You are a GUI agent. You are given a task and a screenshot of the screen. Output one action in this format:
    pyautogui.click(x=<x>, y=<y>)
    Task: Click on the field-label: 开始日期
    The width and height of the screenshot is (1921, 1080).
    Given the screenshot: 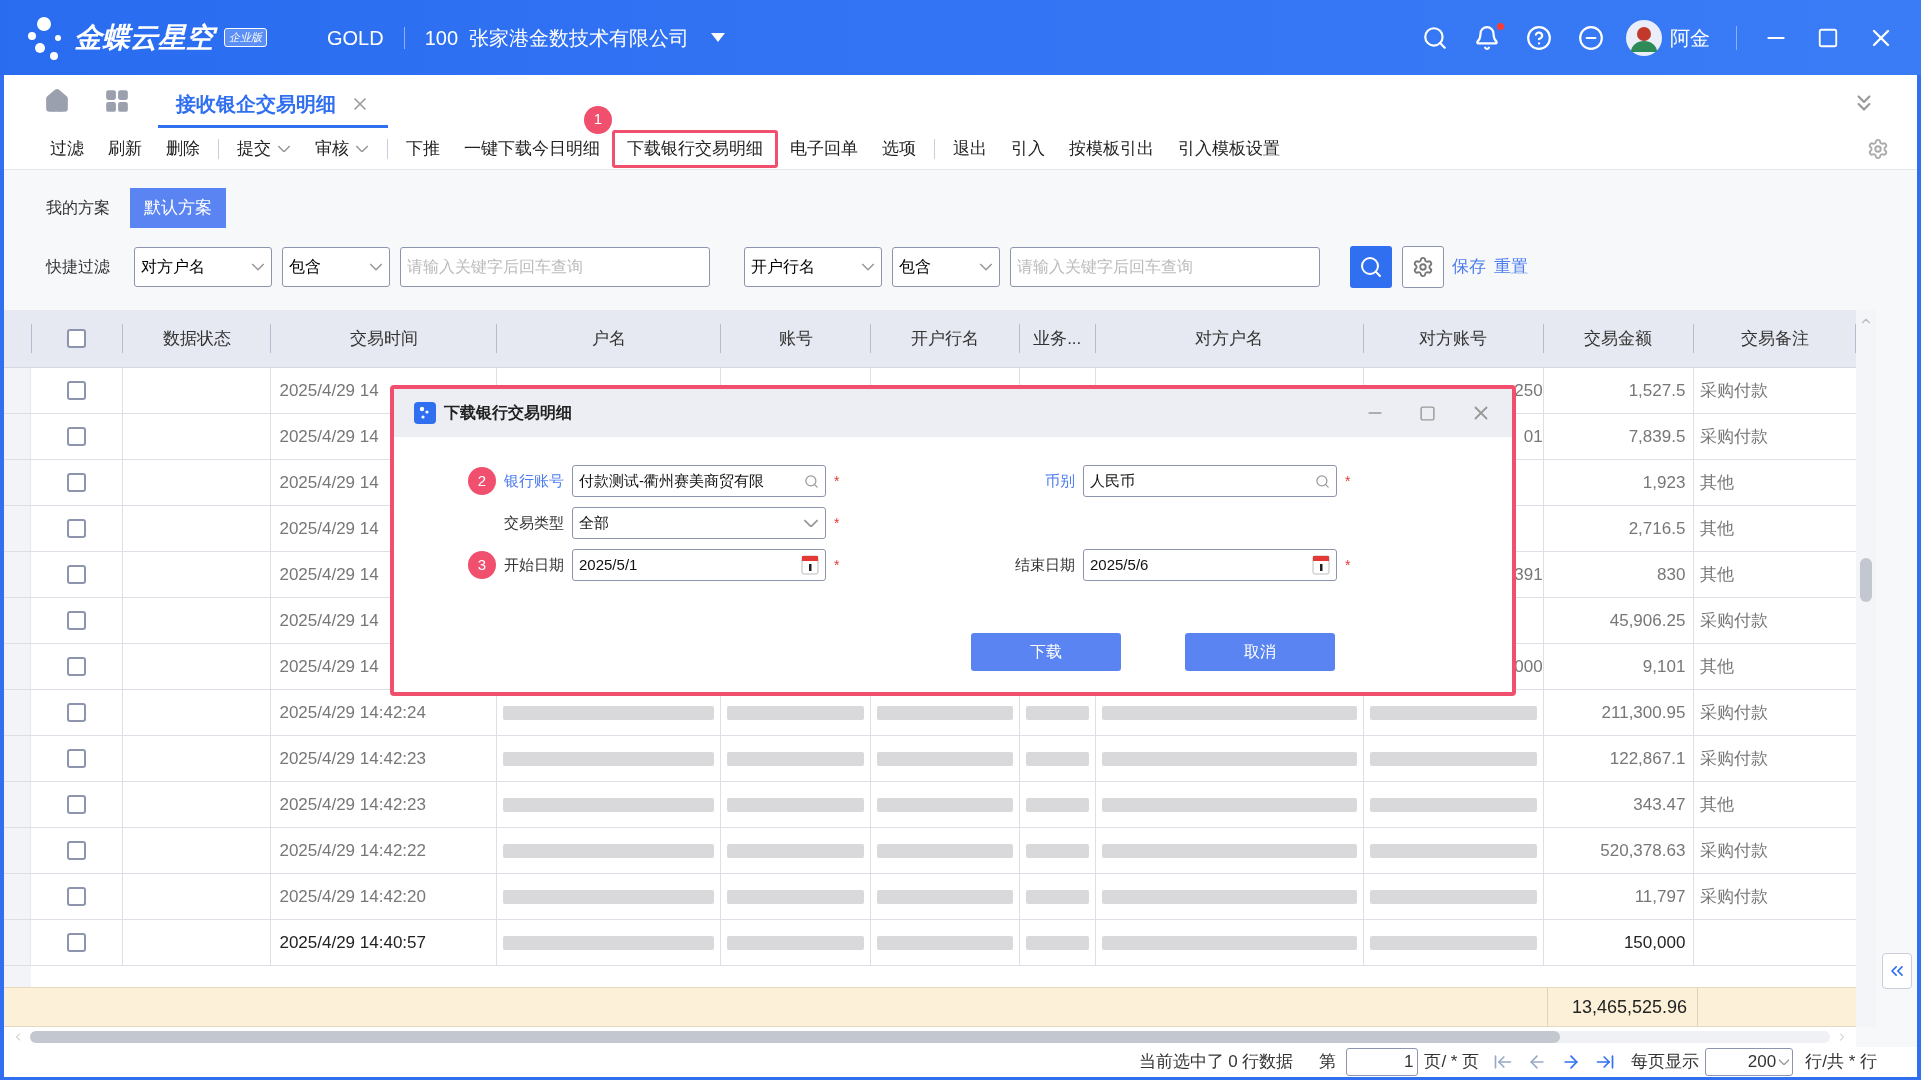 What is the action you would take?
    pyautogui.click(x=534, y=564)
    